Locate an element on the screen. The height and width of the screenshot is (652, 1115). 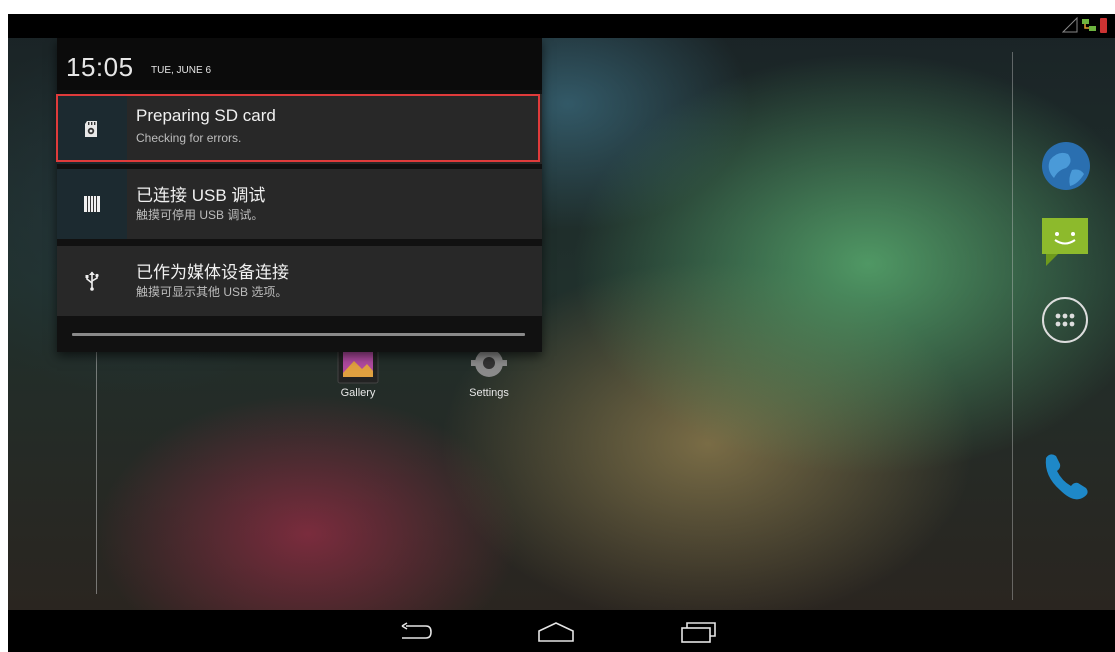
notification-subtitle: Checking for errors. is located at coordinates (189, 138).